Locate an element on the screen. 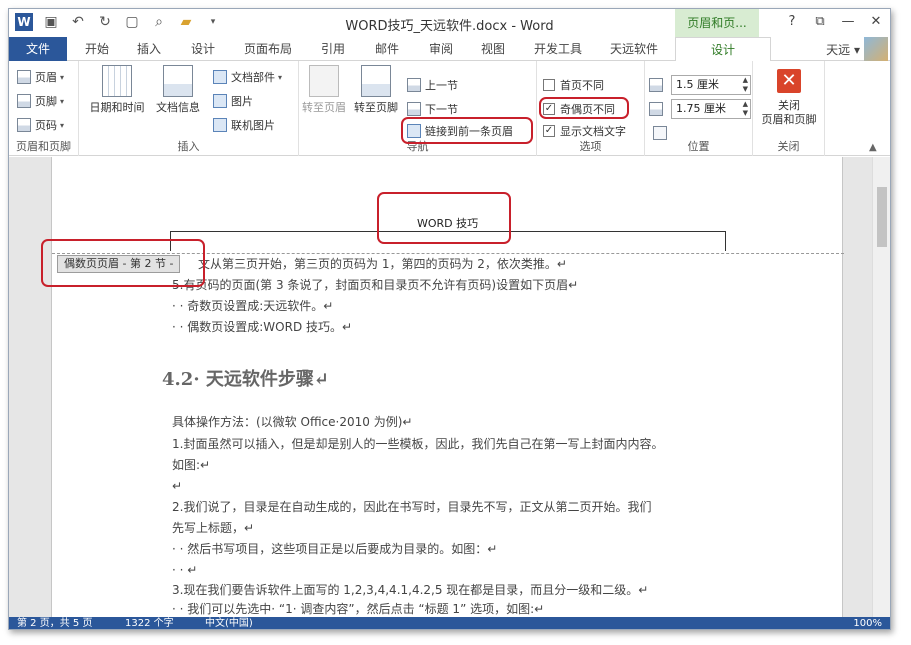 The width and height of the screenshot is (911, 645). footer-position-input: 1.75 厘米 ▲ ▼ is located at coordinates (711, 109).